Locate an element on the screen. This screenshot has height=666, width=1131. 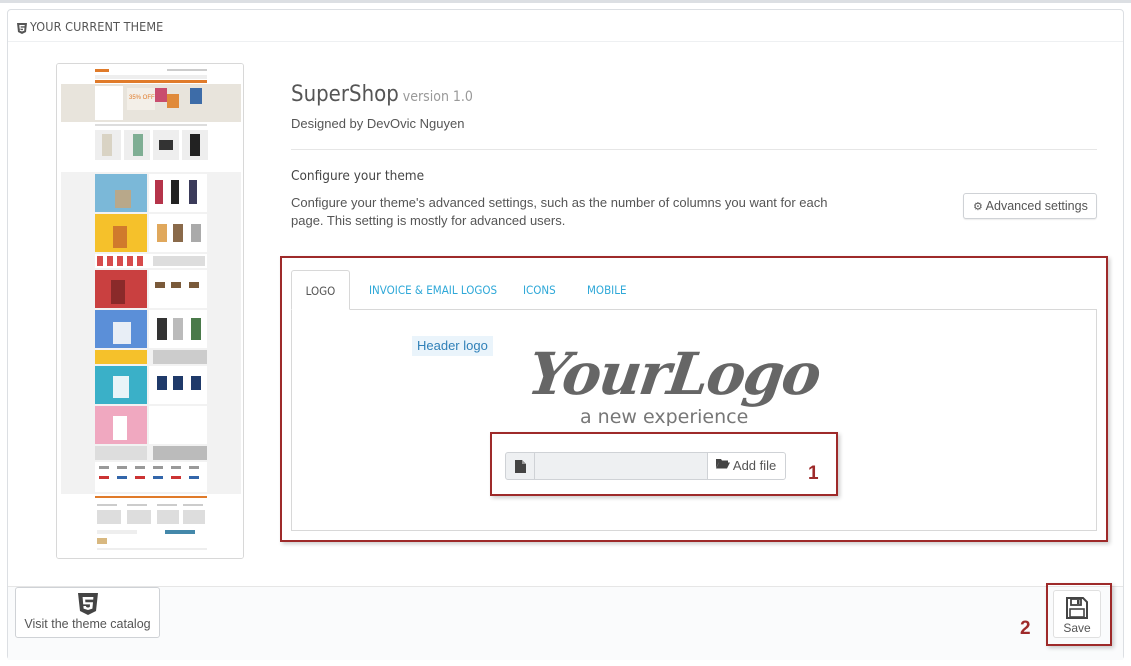
theme-name: SuperShop version 1.0 is located at coordinates (382, 94).